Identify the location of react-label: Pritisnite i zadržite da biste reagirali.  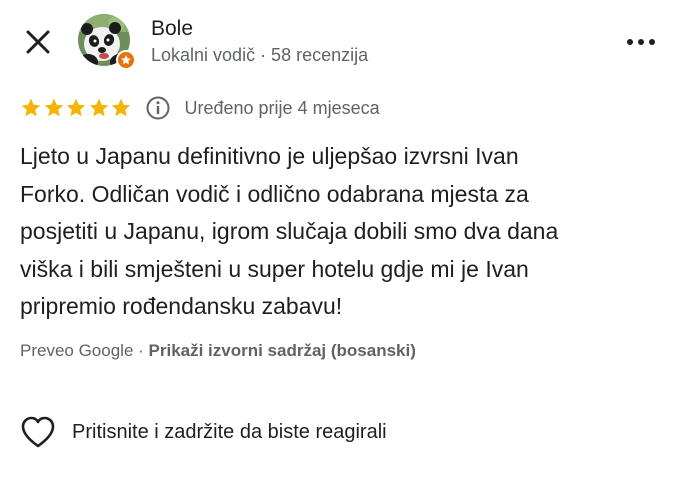
(229, 431).